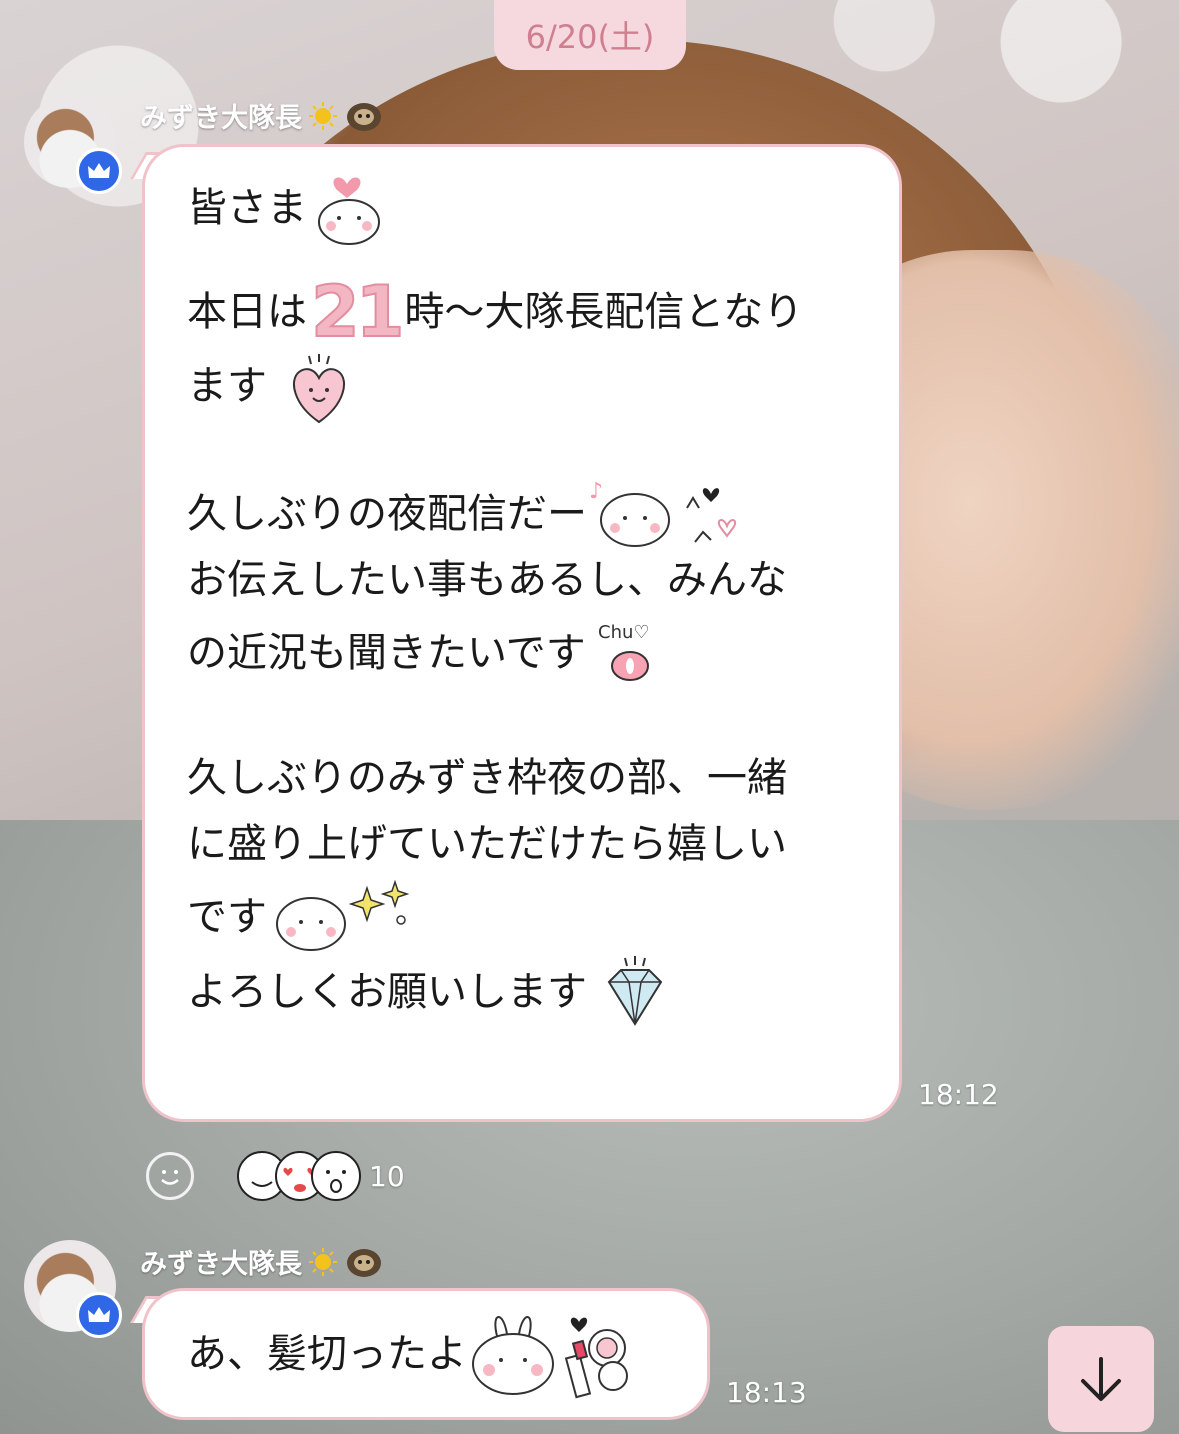 This screenshot has height=1434, width=1179. What do you see at coordinates (766, 1392) in the screenshot?
I see `message-time: 18:13` at bounding box center [766, 1392].